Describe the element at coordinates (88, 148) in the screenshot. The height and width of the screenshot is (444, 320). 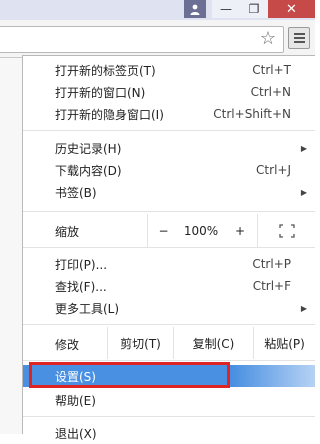
I see `menu-item-label: 历史记录(H)` at that location.